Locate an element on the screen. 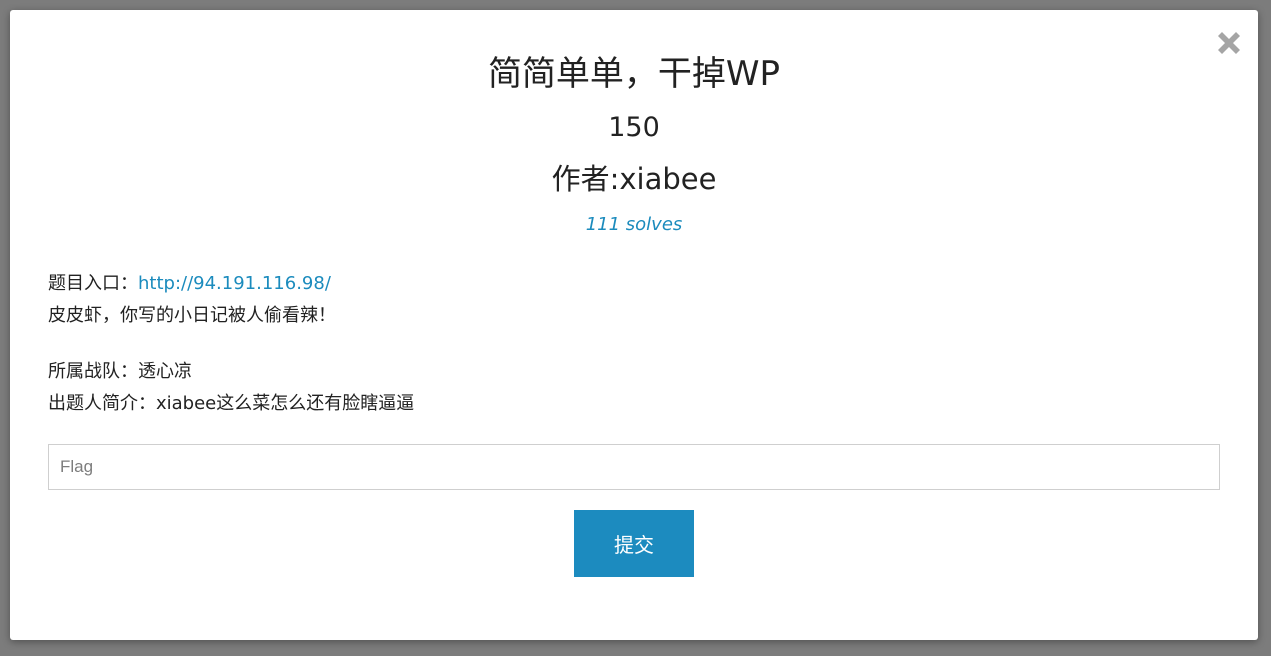 The height and width of the screenshot is (656, 1271). author-bio-line: 出题人简介：xiabee这么菜怎么还有脸瞎逼逼 is located at coordinates (231, 403).